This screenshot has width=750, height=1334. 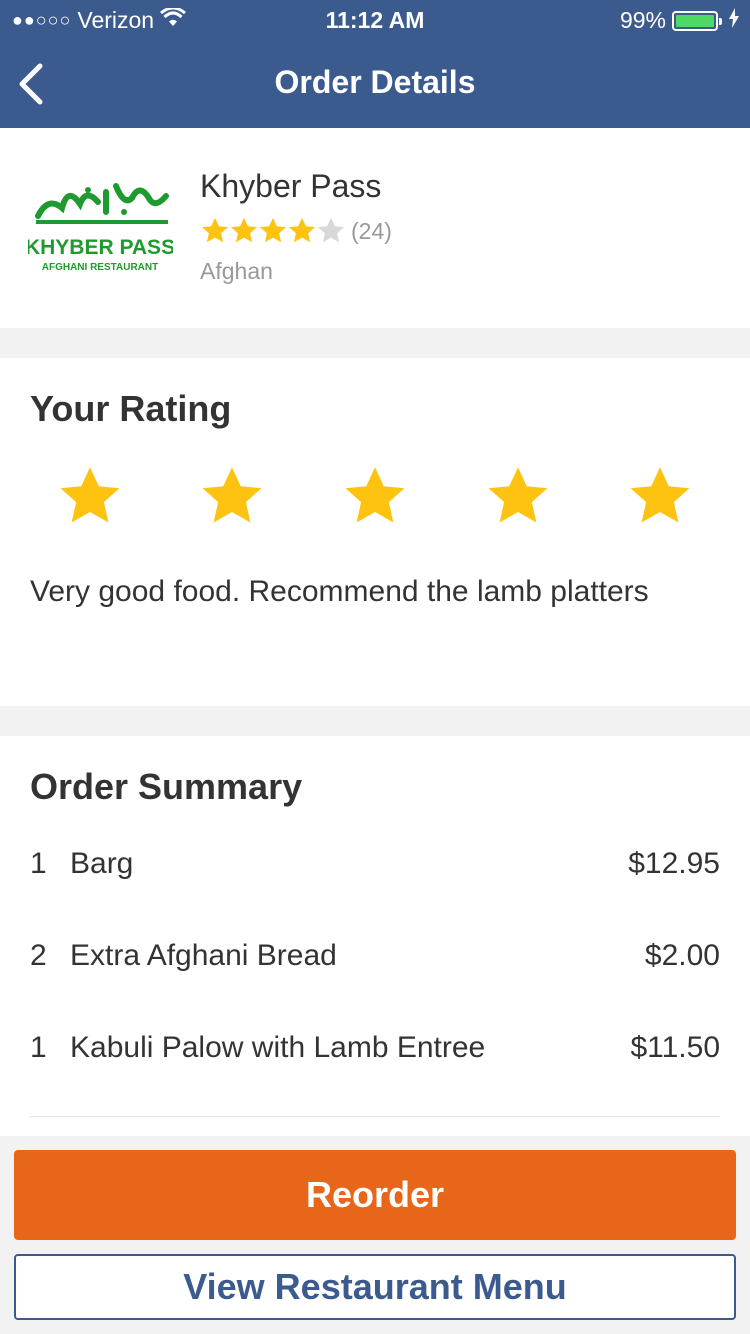 What do you see at coordinates (100, 228) in the screenshot?
I see `restaurant-logo: KHYBER PASS AFGHANI RESTAURANT` at bounding box center [100, 228].